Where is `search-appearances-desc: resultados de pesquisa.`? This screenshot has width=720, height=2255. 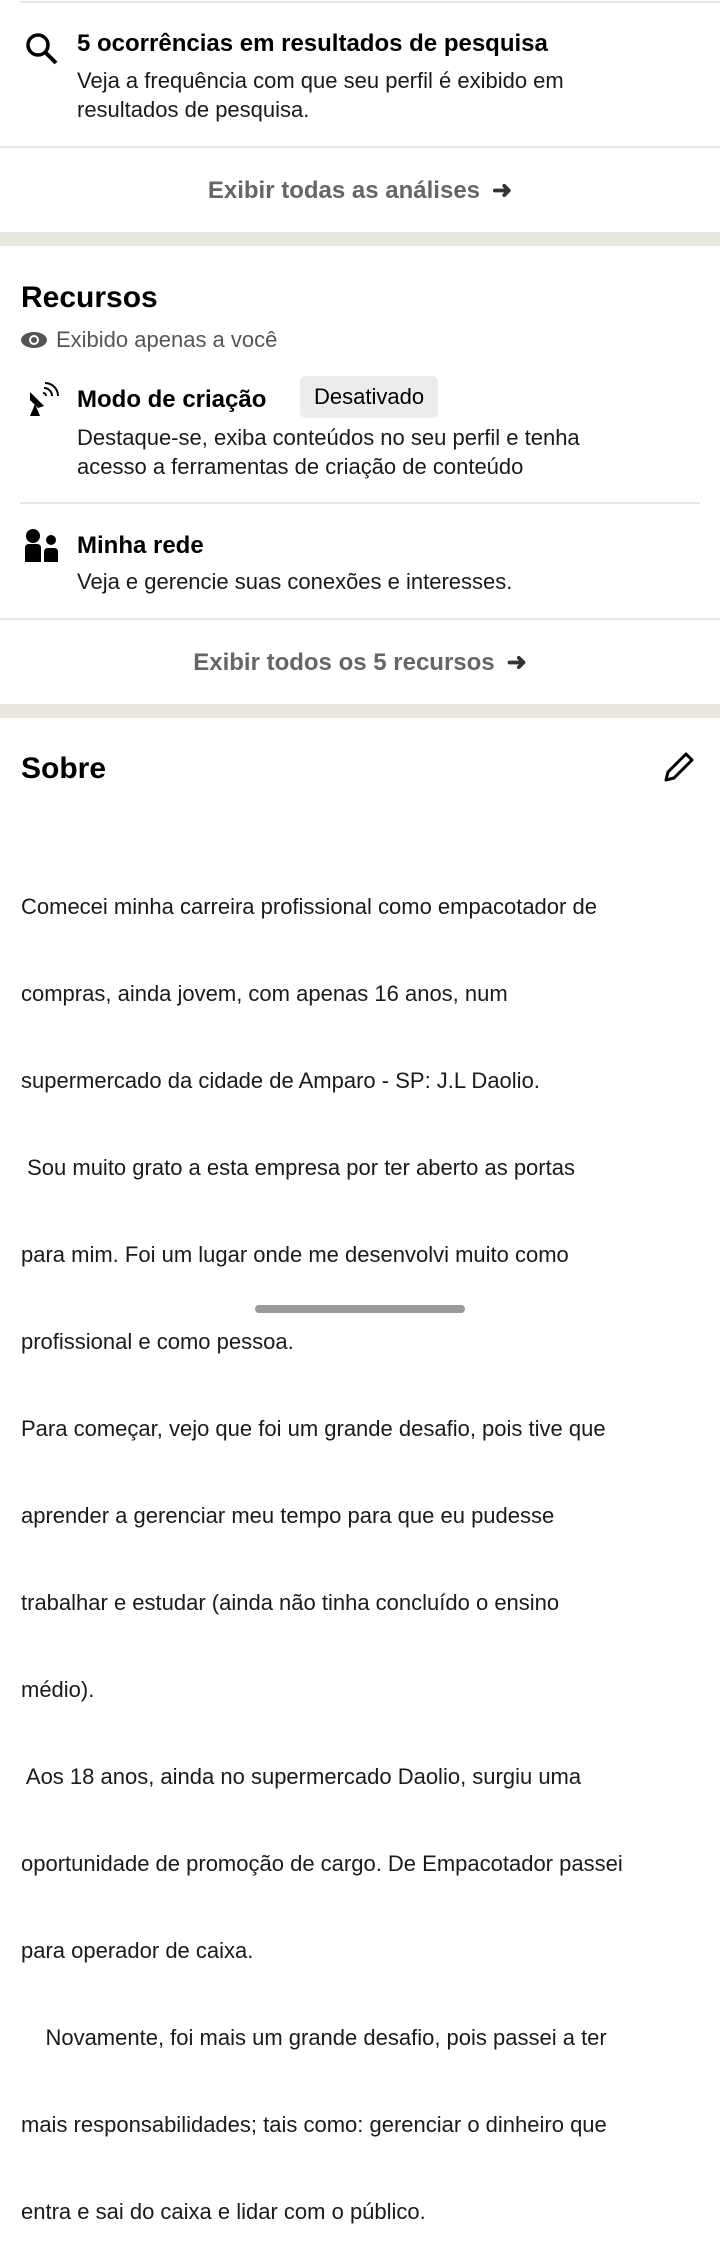
search-appearances-desc: resultados de pesquisa. is located at coordinates (193, 109).